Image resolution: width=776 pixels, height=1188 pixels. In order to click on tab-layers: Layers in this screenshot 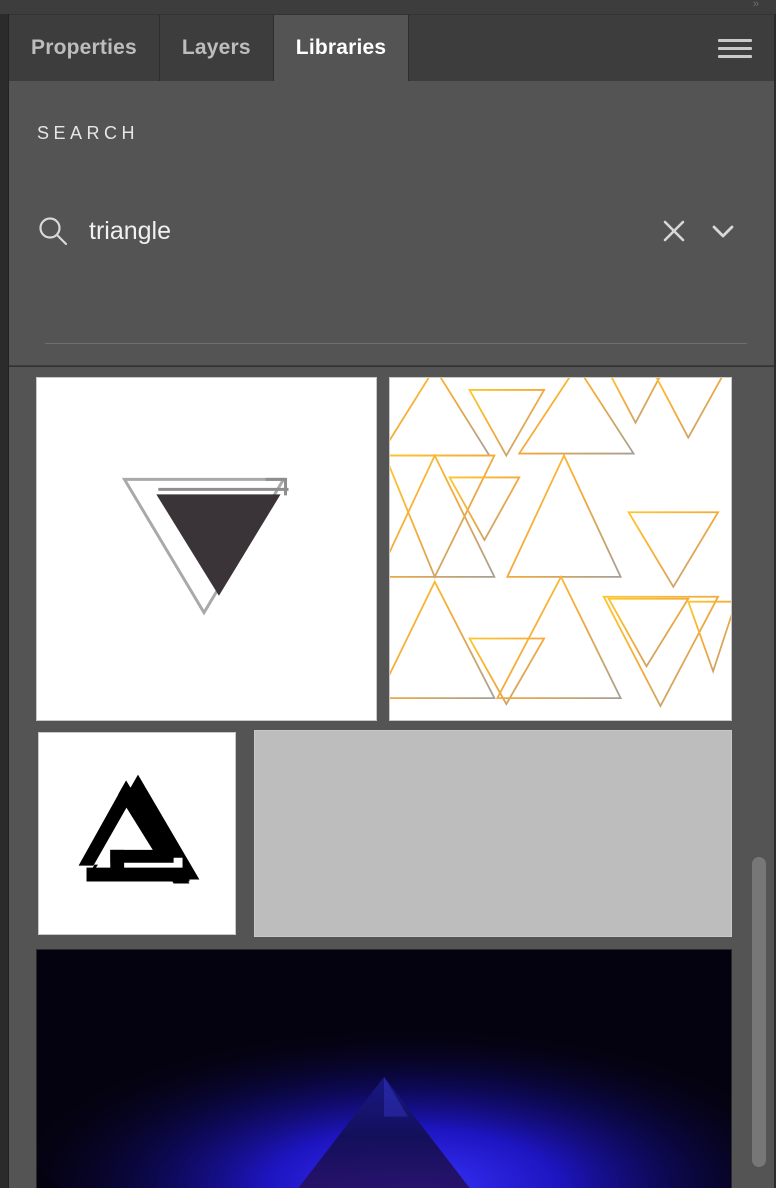, I will do `click(216, 48)`.